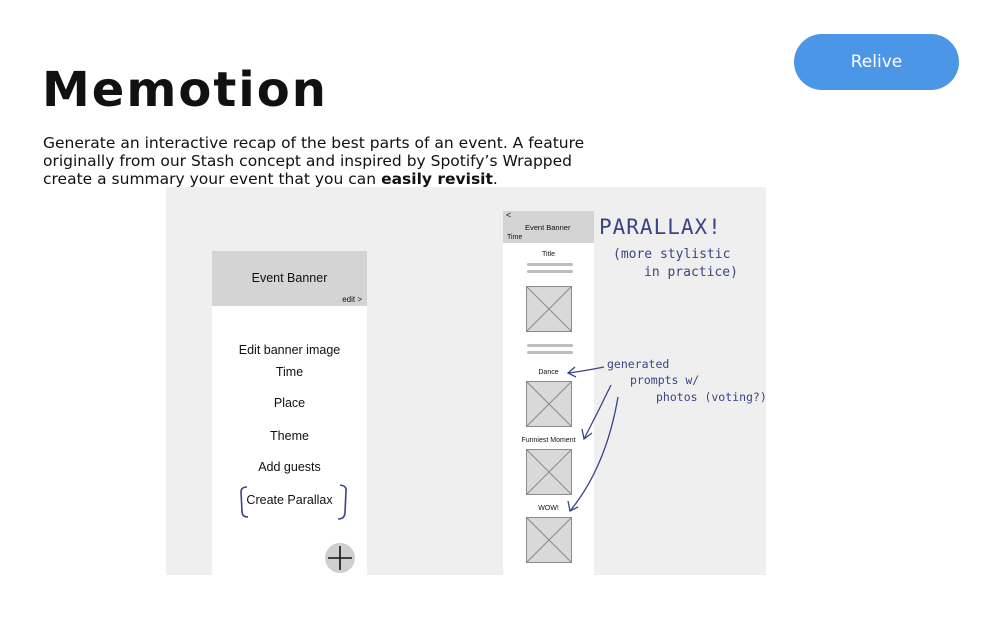 Image resolution: width=990 pixels, height=618 pixels. I want to click on annotation-arrows-icon, so click(592, 439).